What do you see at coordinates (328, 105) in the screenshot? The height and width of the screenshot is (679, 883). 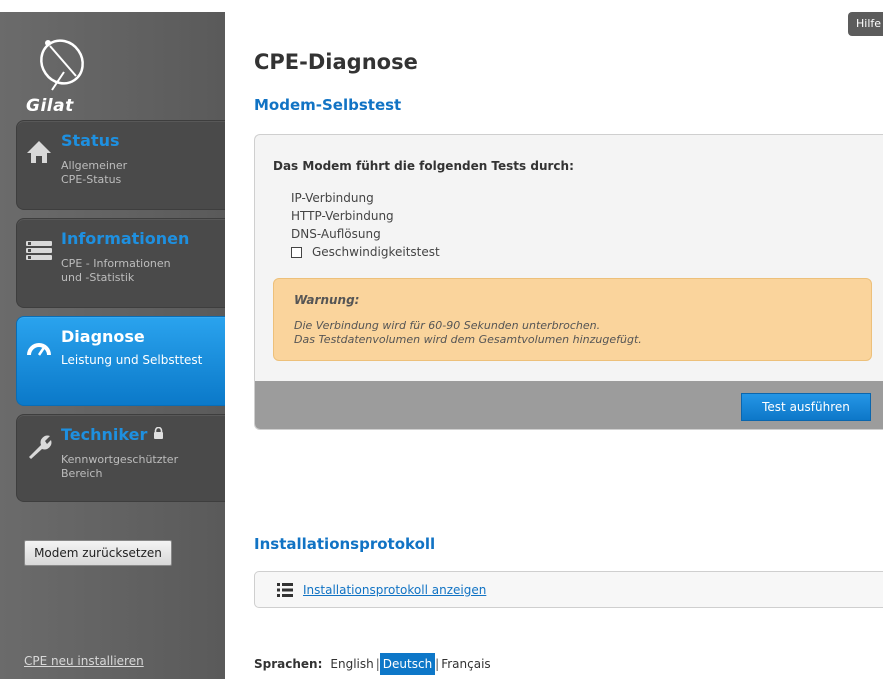 I see `selftest-section-title: Modem-Selbstest` at bounding box center [328, 105].